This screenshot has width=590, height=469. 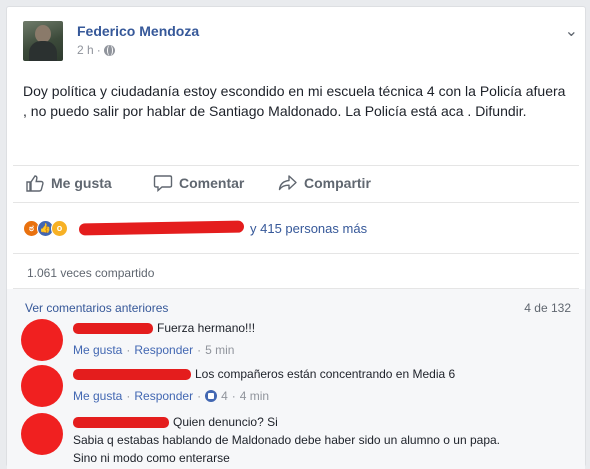 What do you see at coordinates (225, 422) in the screenshot?
I see `comment-text: Quien denuncio? Si` at bounding box center [225, 422].